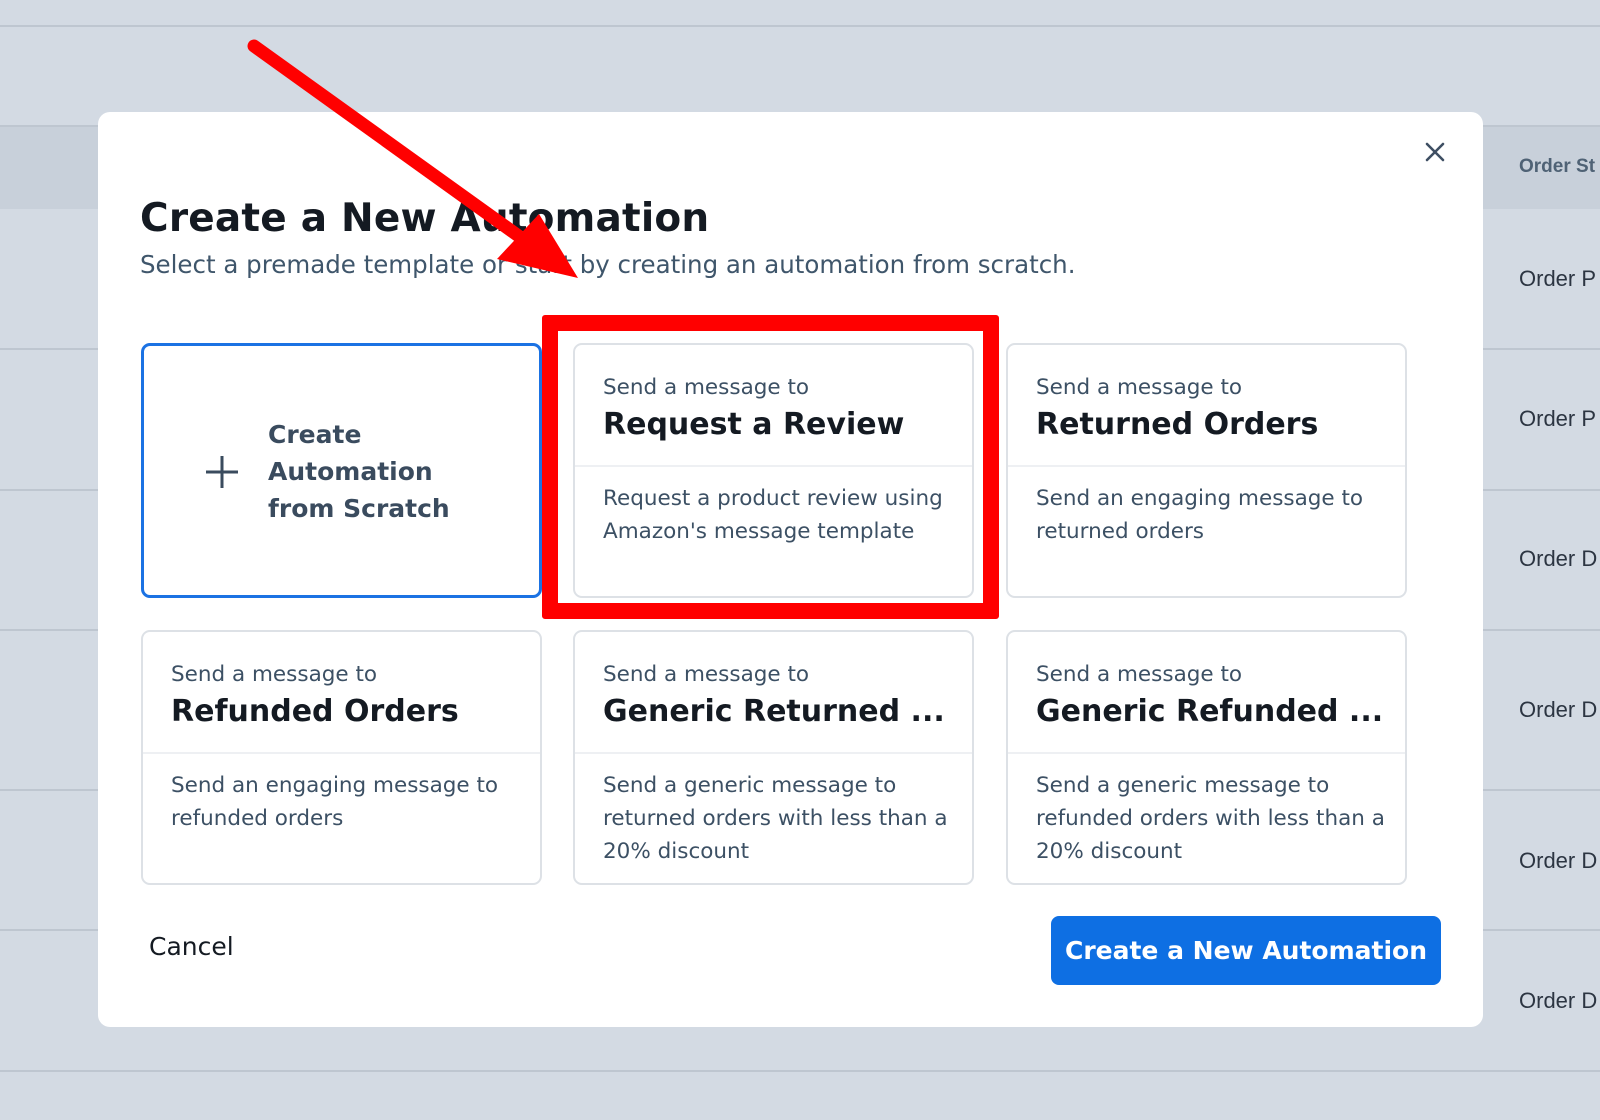 This screenshot has width=1600, height=1120. I want to click on card-title: Returned Orders, so click(1177, 424).